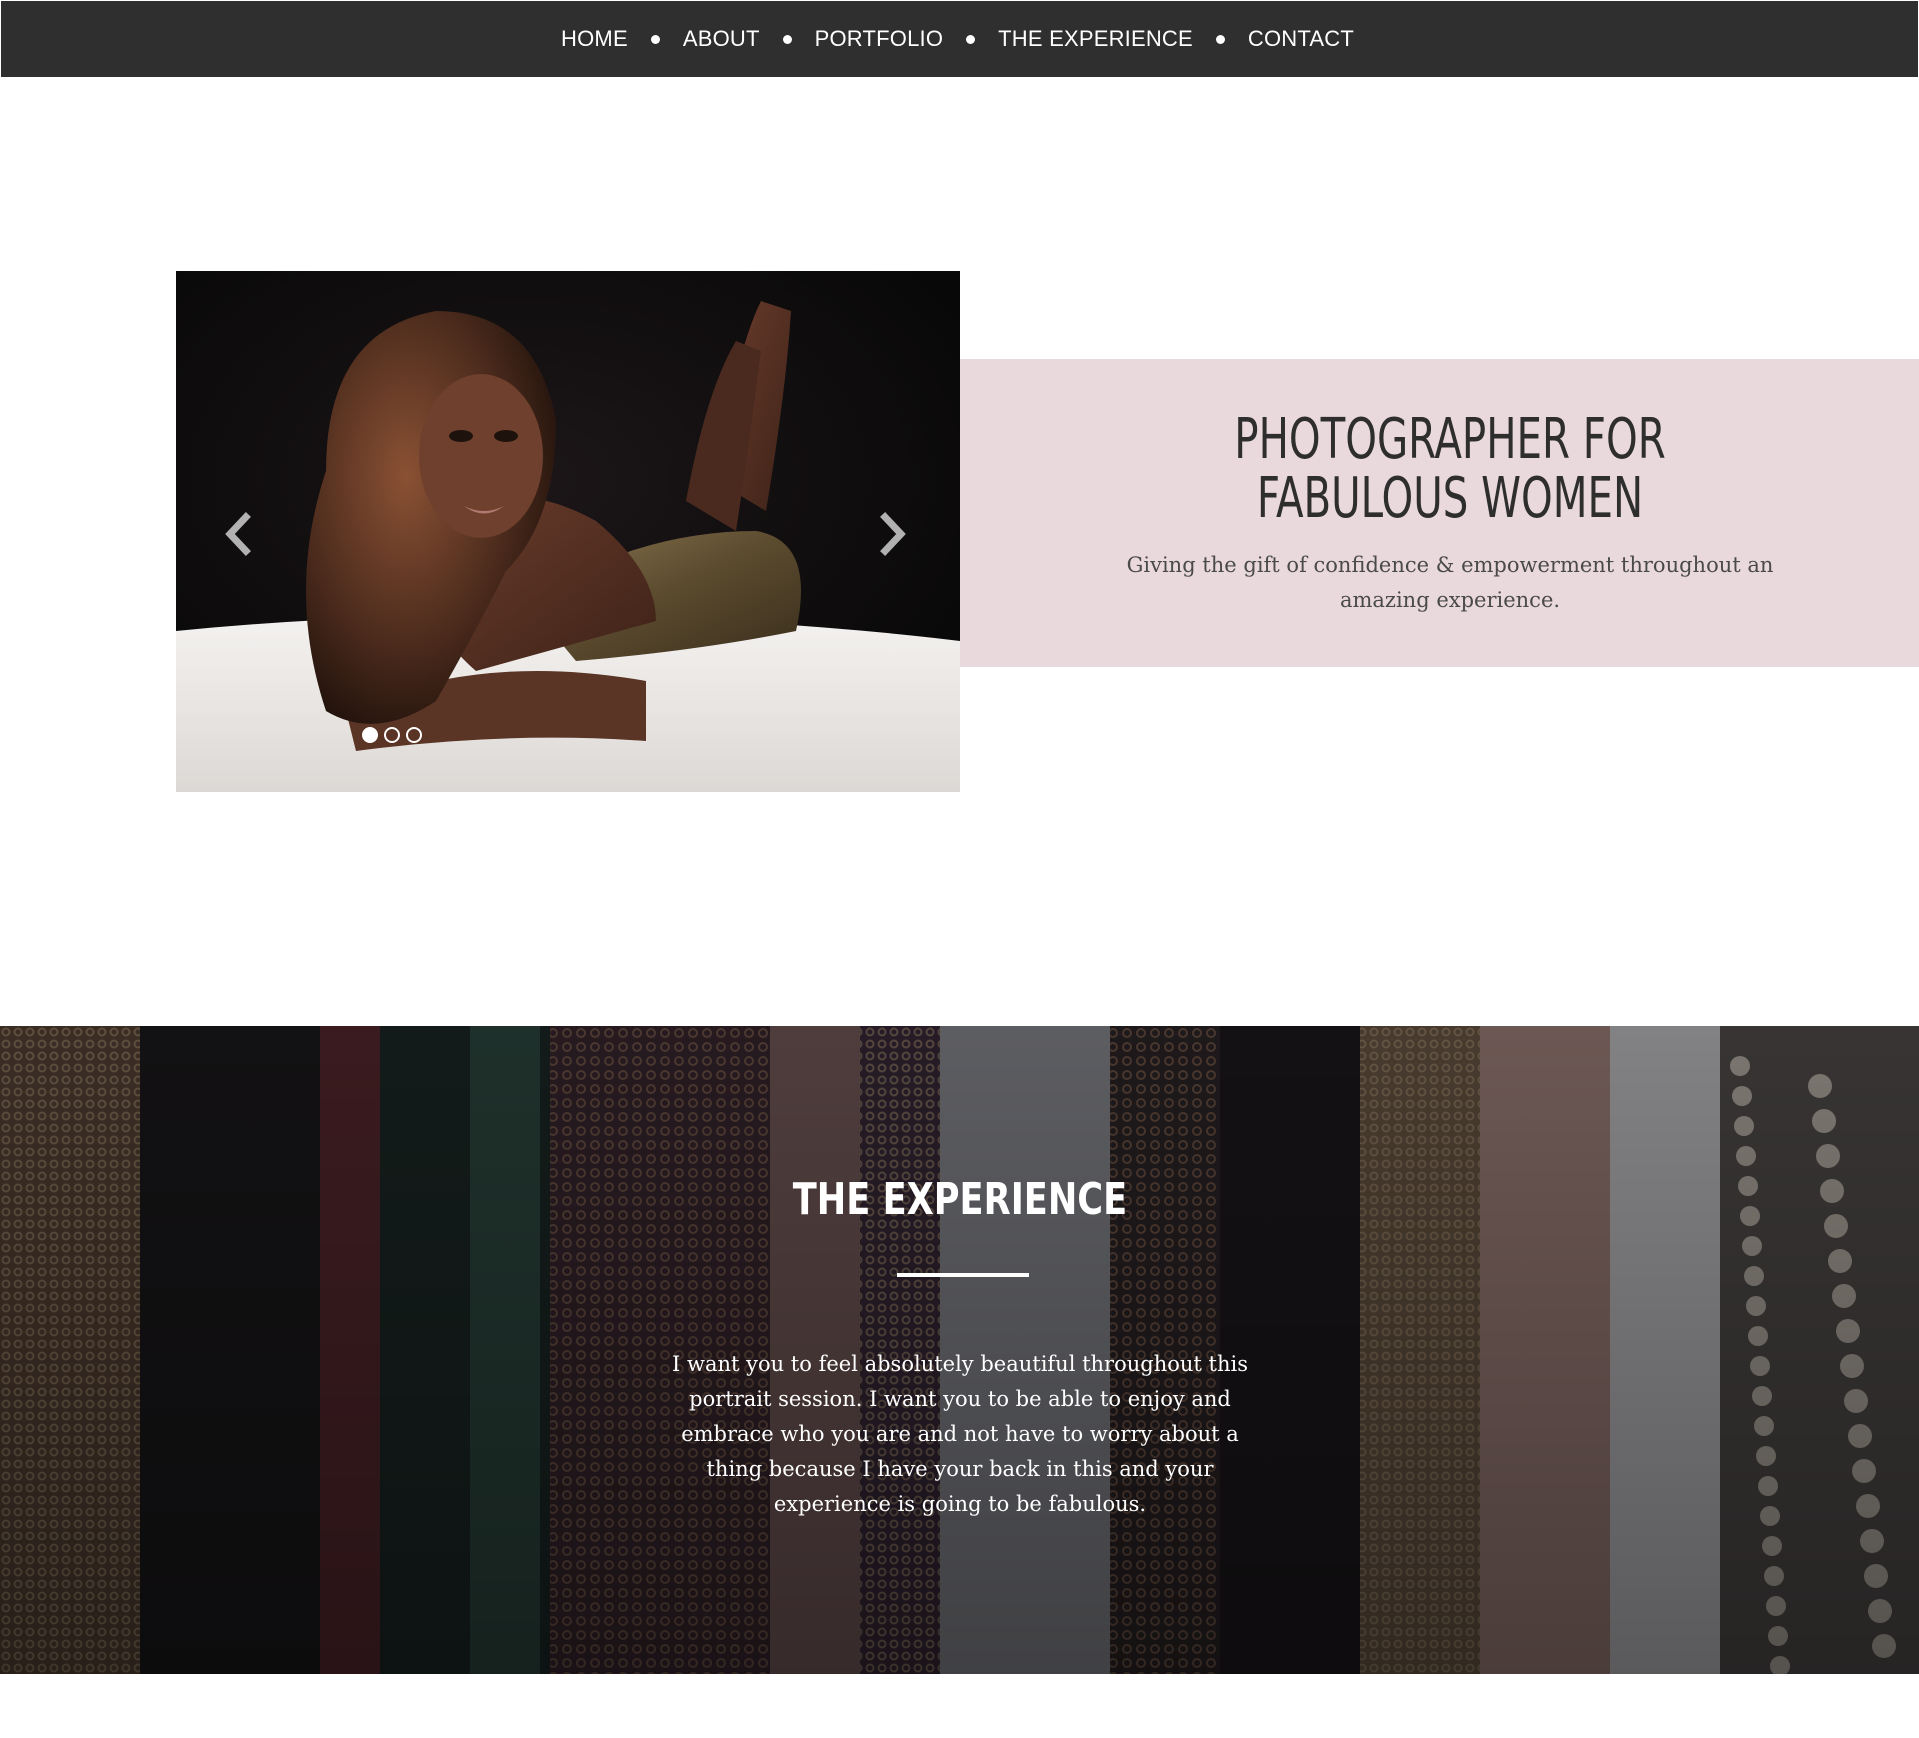 This screenshot has width=1919, height=1738. What do you see at coordinates (238, 534) in the screenshot?
I see `chevron-left-icon` at bounding box center [238, 534].